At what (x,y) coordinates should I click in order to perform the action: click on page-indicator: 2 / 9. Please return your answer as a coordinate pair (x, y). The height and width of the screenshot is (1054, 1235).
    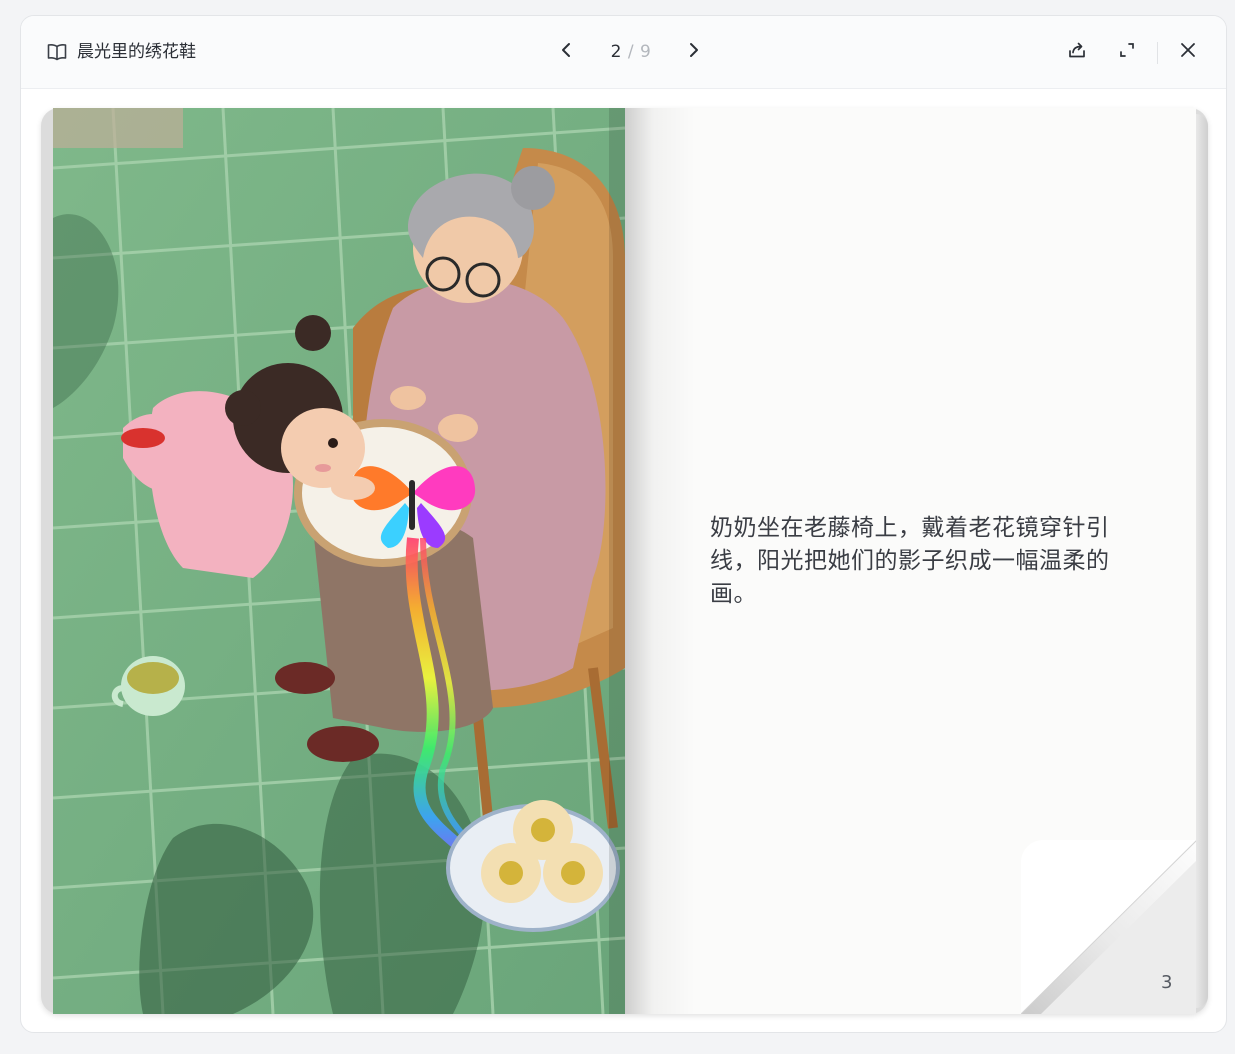
    Looking at the image, I should click on (631, 52).